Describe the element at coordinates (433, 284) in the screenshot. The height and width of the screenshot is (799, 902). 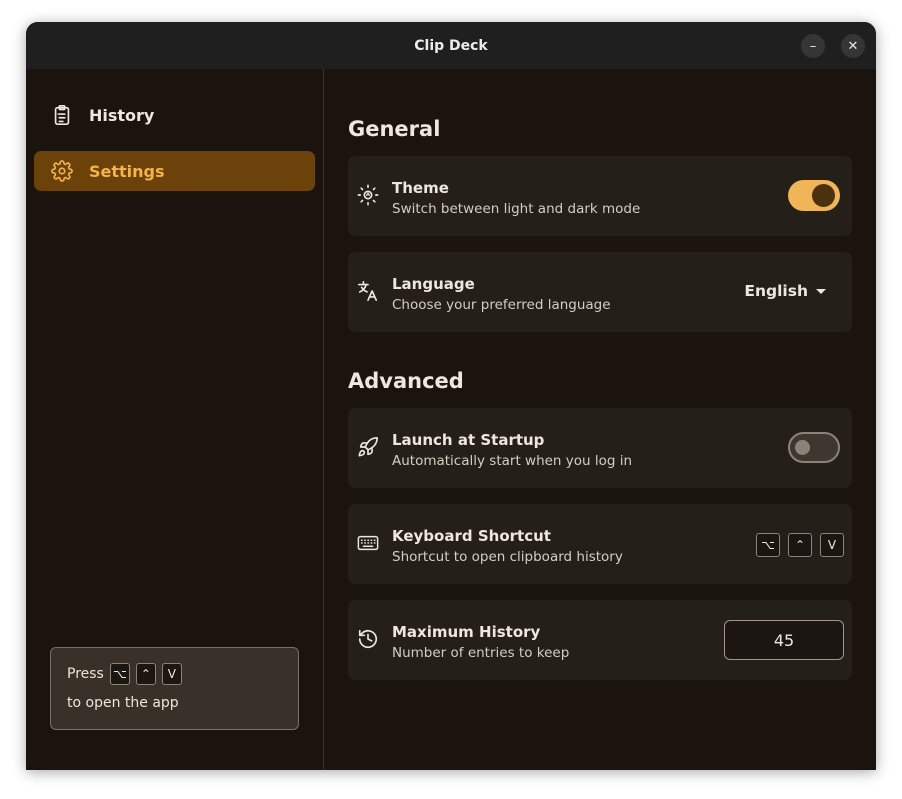
I see `setting-label: Language` at that location.